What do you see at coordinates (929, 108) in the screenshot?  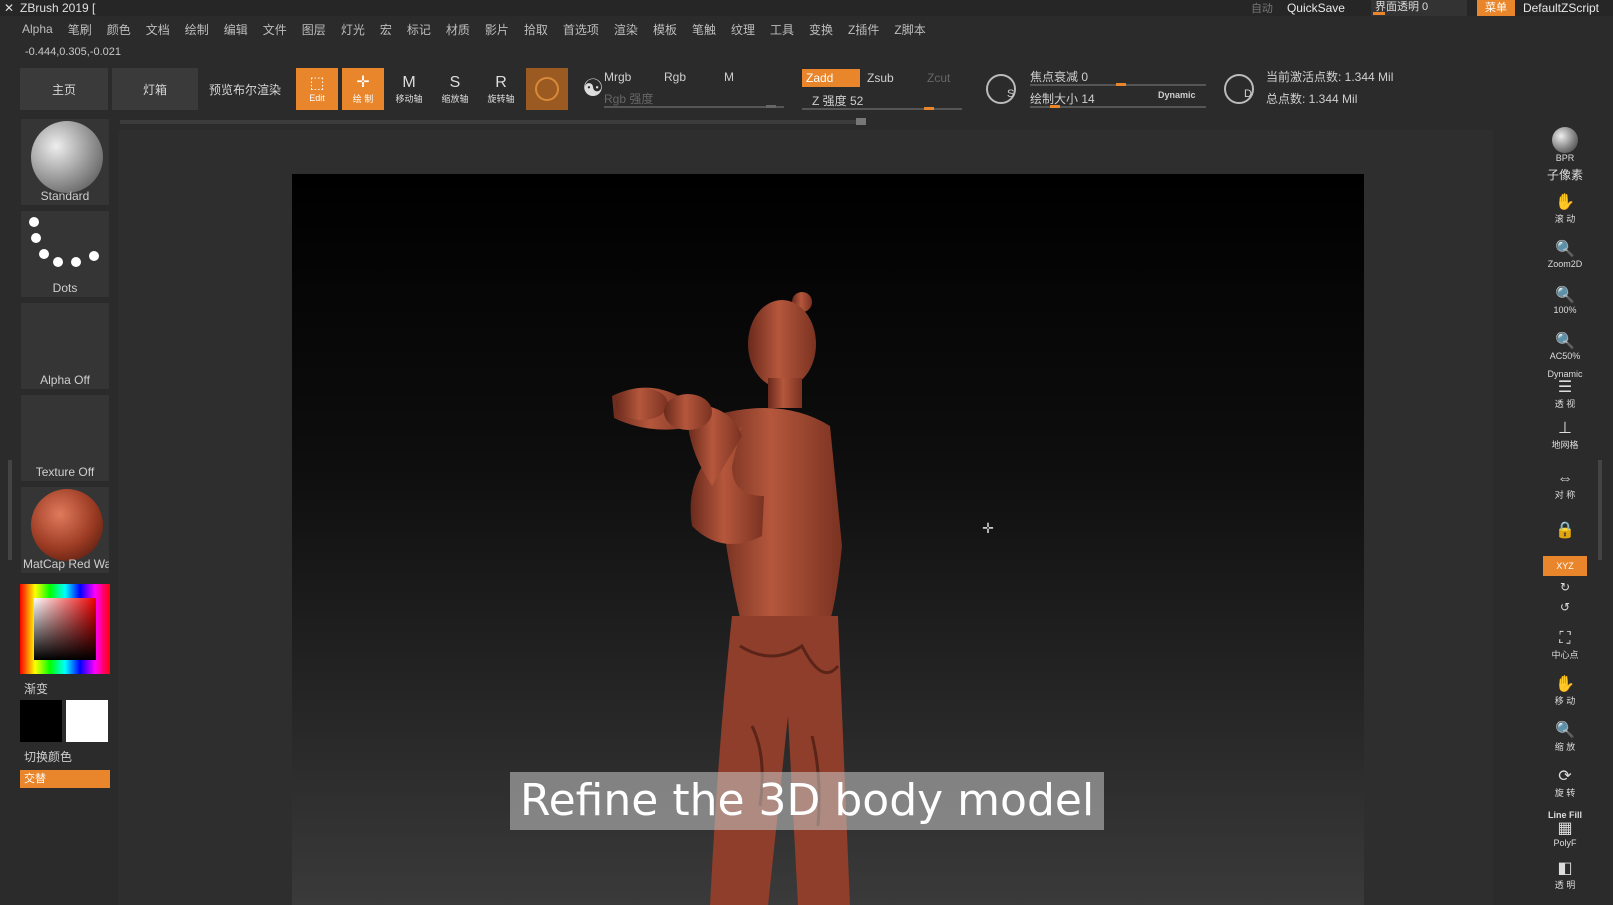 I see `z-intensity-knob` at bounding box center [929, 108].